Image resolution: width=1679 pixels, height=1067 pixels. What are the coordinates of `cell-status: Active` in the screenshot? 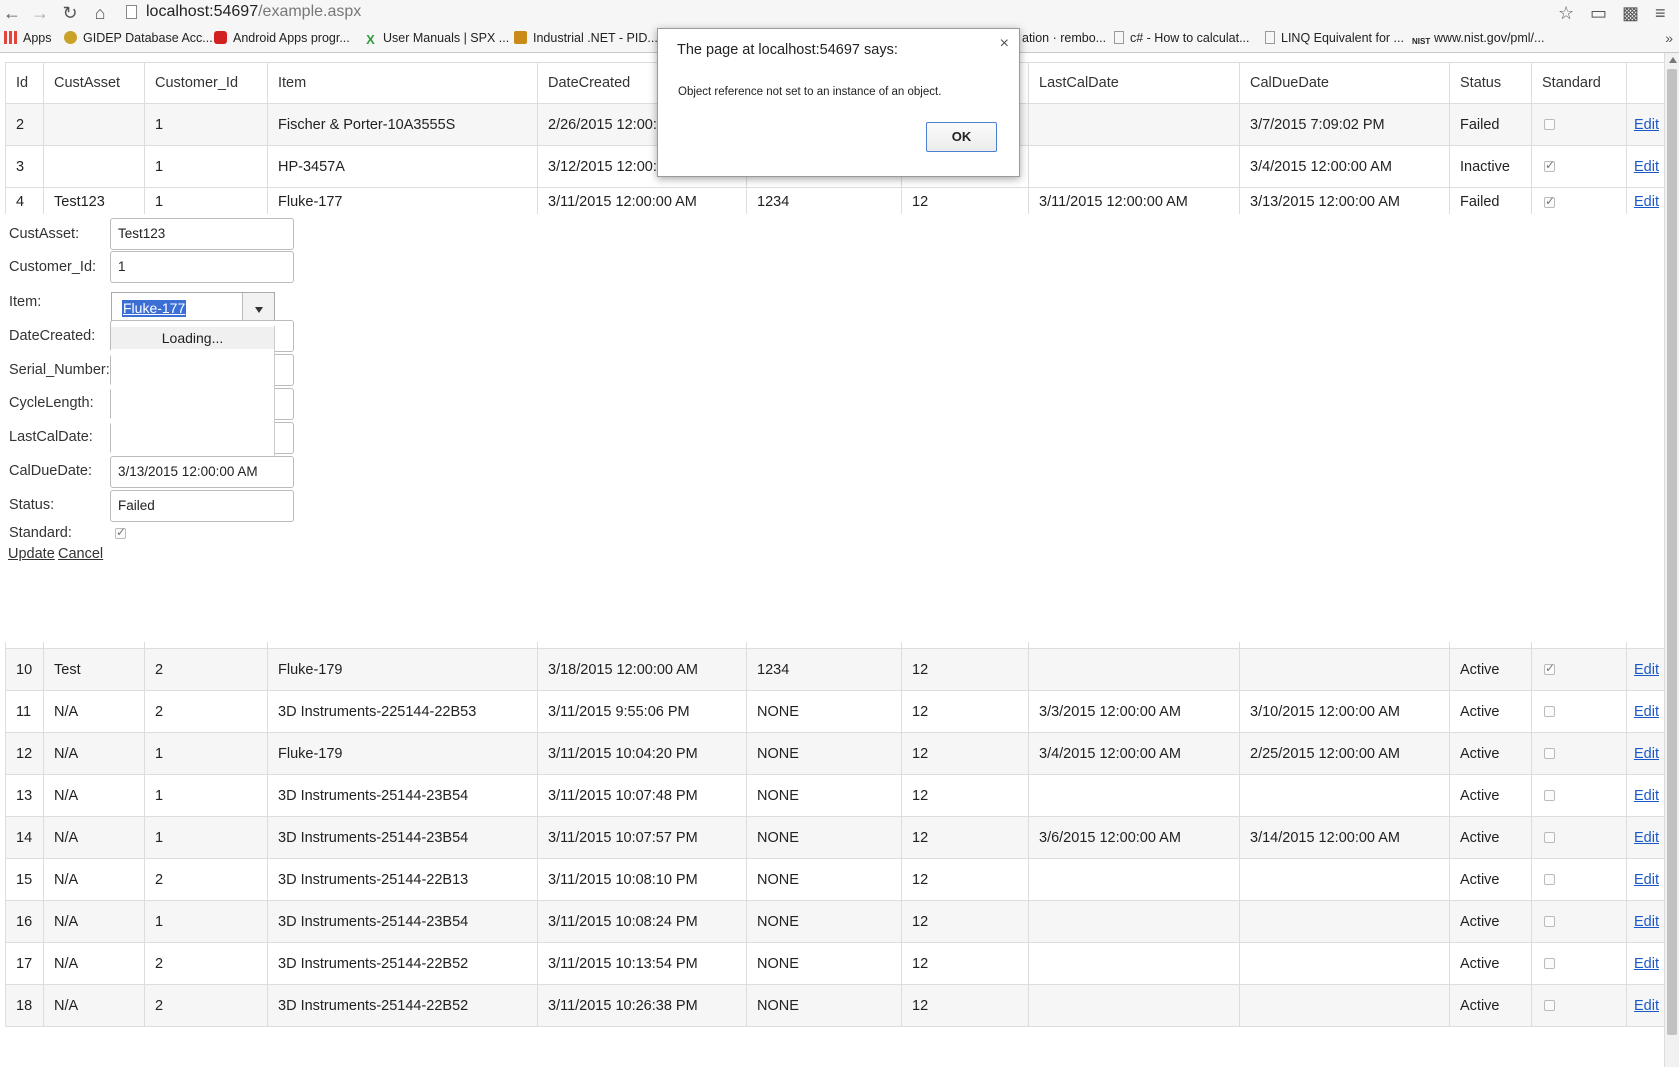 It's located at (1490, 795).